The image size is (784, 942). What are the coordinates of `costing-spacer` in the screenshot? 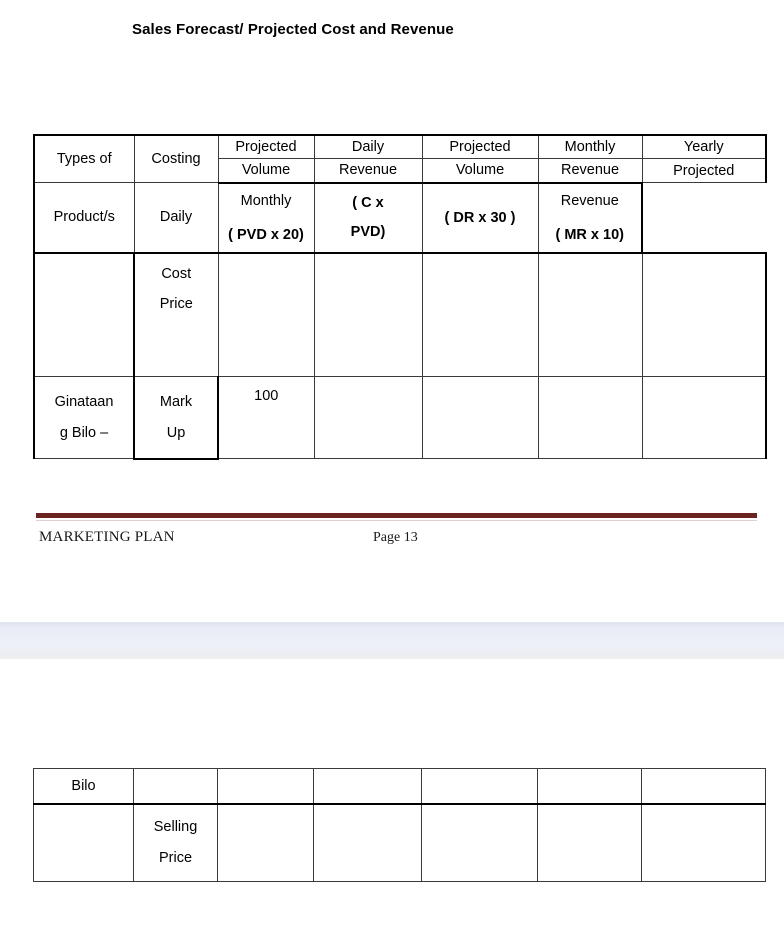 It's located at (176, 289).